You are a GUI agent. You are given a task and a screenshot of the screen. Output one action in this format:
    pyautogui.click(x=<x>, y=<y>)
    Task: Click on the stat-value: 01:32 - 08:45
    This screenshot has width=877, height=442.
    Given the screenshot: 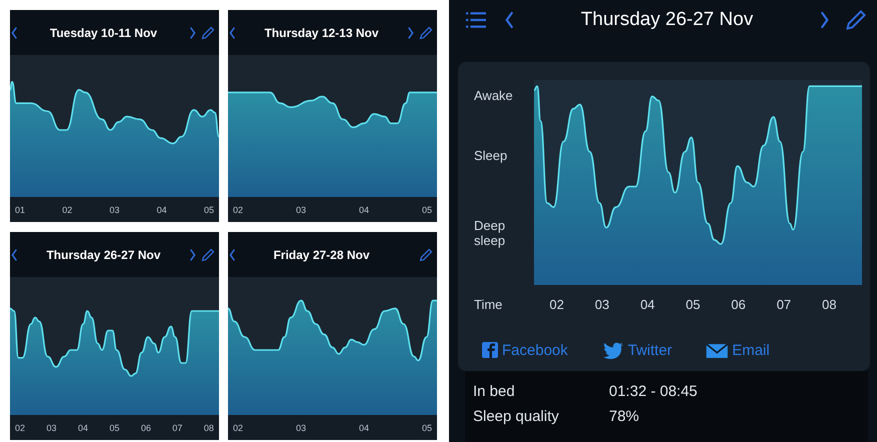 What is the action you would take?
    pyautogui.click(x=653, y=391)
    